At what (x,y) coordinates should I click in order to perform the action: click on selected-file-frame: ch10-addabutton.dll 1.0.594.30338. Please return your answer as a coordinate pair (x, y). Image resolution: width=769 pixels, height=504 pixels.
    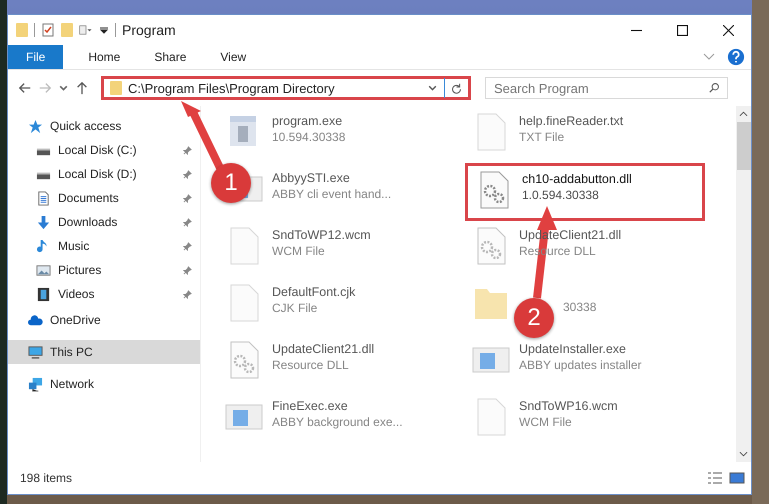
    Looking at the image, I should click on (585, 192).